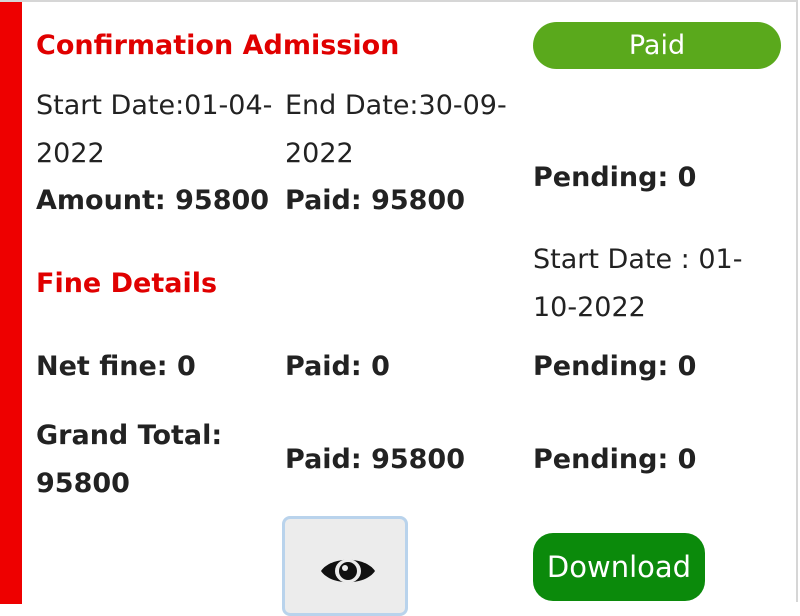  What do you see at coordinates (619, 567) in the screenshot?
I see `download-button: Download` at bounding box center [619, 567].